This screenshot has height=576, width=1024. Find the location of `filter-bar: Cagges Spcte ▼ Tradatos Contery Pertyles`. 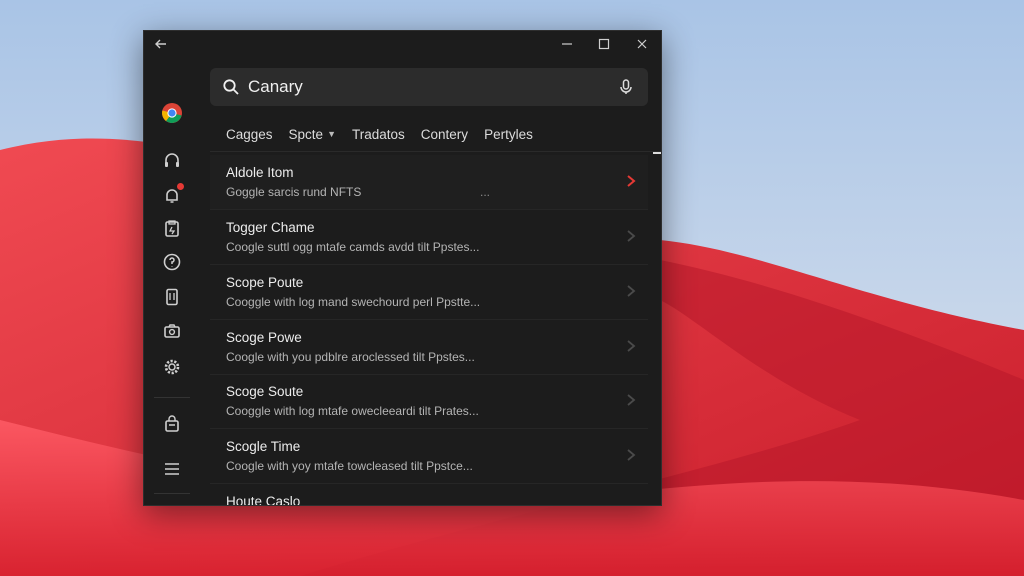

filter-bar: Cagges Spcte ▼ Tradatos Contery Pertyles is located at coordinates (387, 134).